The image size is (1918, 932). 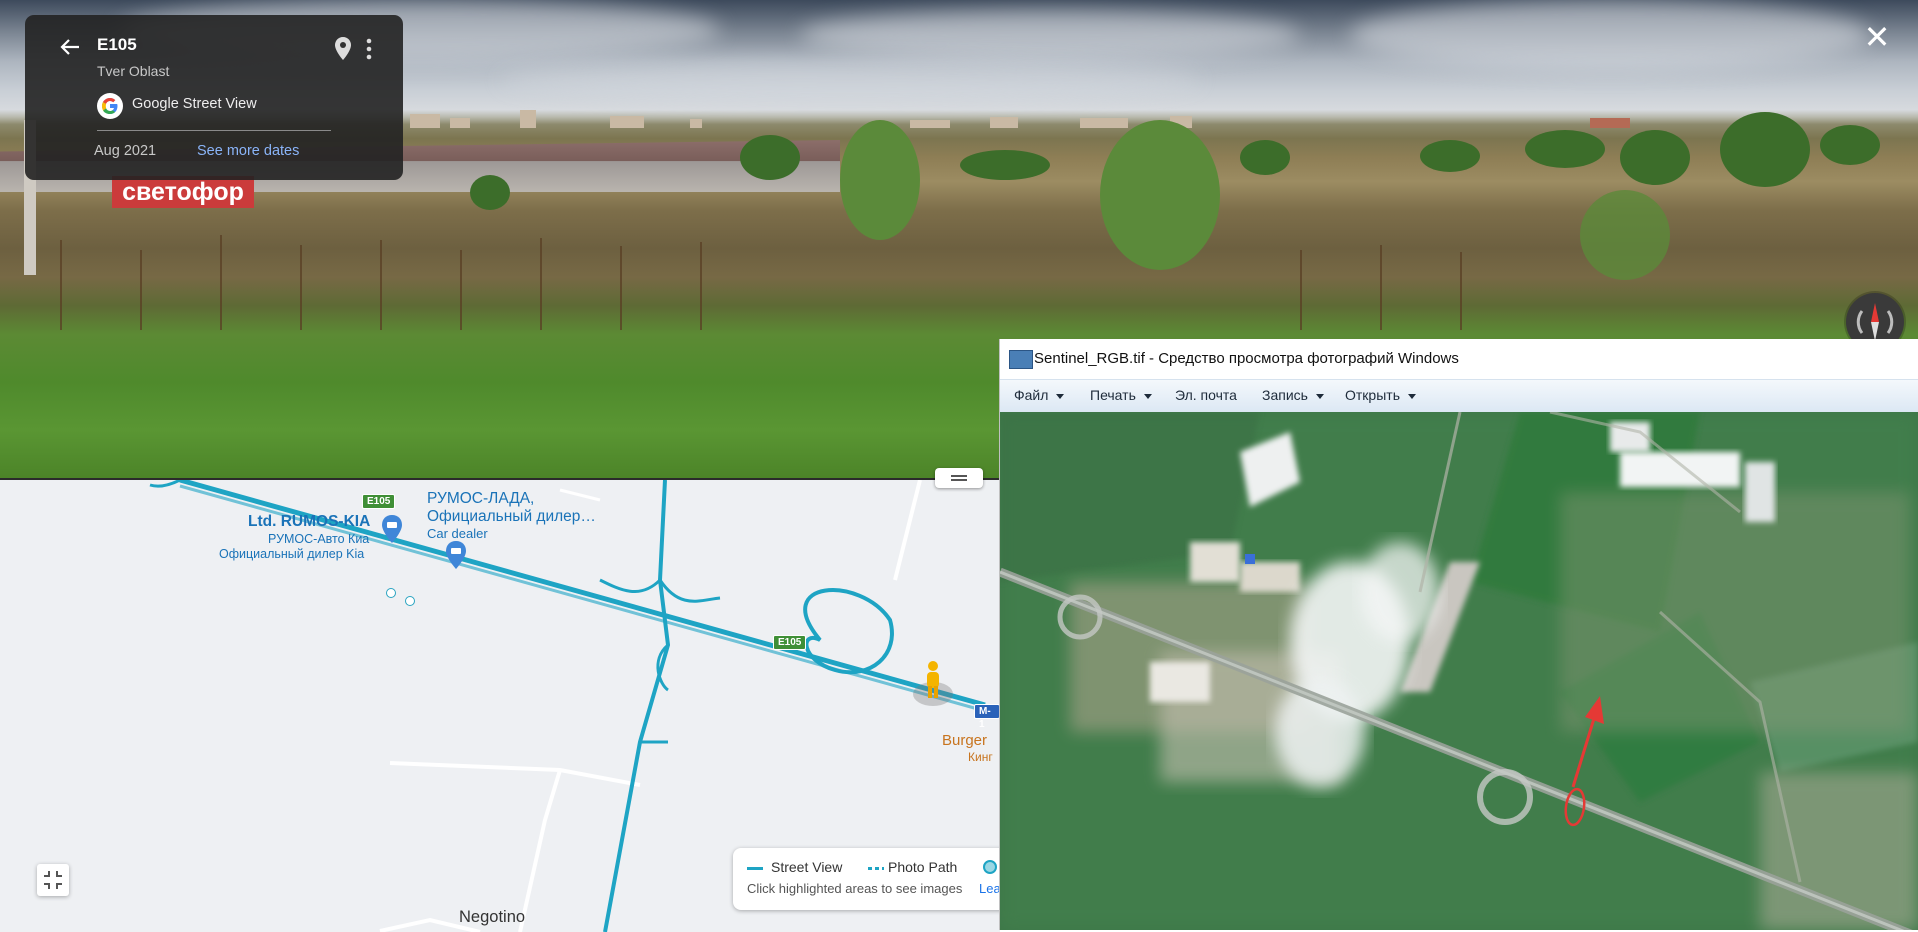 What do you see at coordinates (755, 868) in the screenshot?
I see `street-view-line-icon` at bounding box center [755, 868].